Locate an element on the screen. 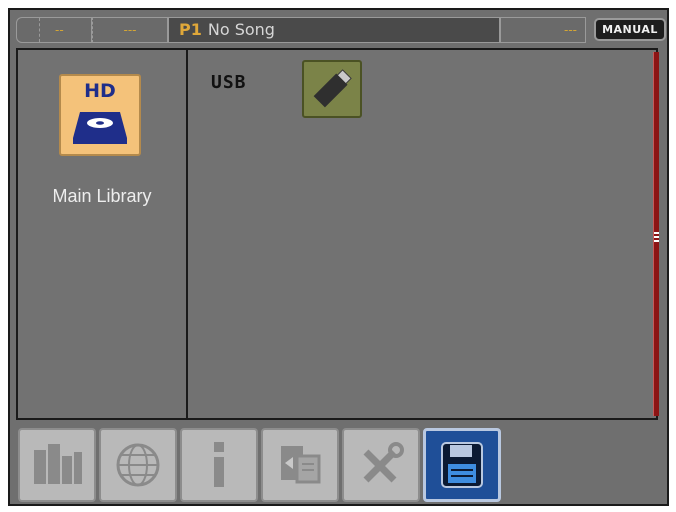  performance-id: P1 is located at coordinates (190, 29).